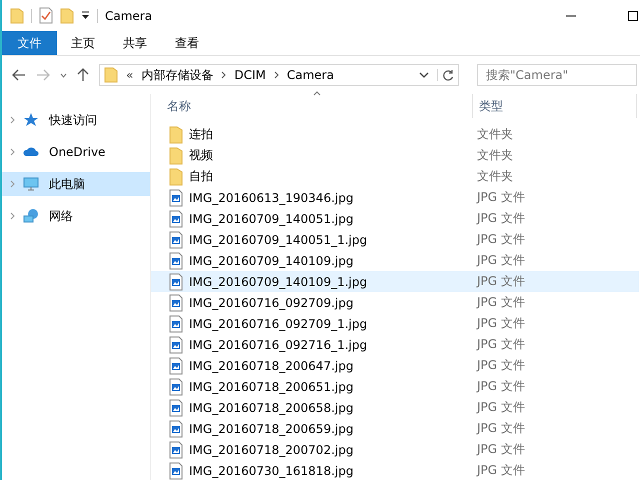  I want to click on file-row: 连拍 文件夹, so click(395, 134).